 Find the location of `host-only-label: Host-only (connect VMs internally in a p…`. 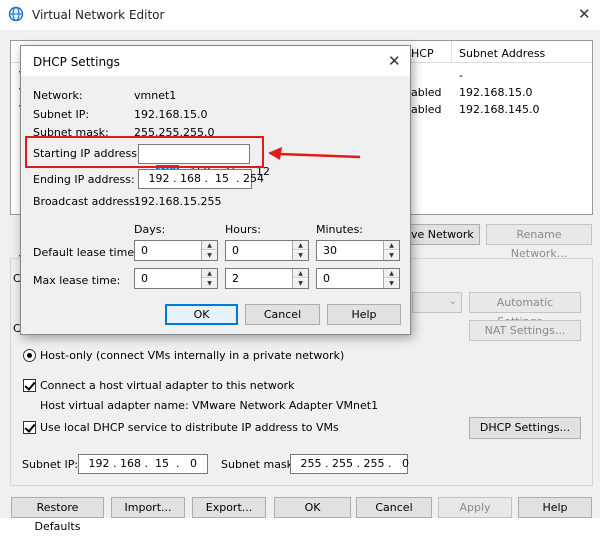

host-only-label: Host-only (connect VMs internally in a p… is located at coordinates (192, 355).